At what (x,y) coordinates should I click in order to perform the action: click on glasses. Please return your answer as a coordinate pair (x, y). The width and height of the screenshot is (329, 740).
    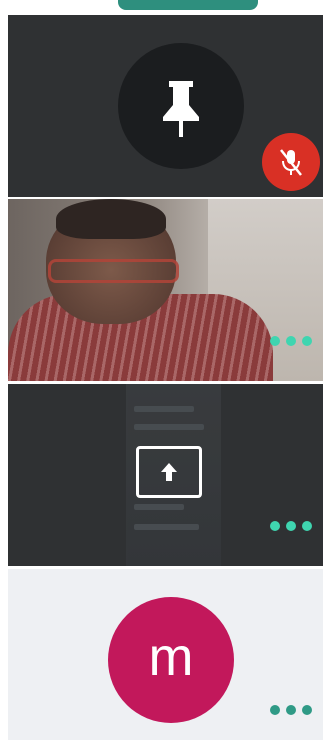
    Looking at the image, I should click on (113, 271).